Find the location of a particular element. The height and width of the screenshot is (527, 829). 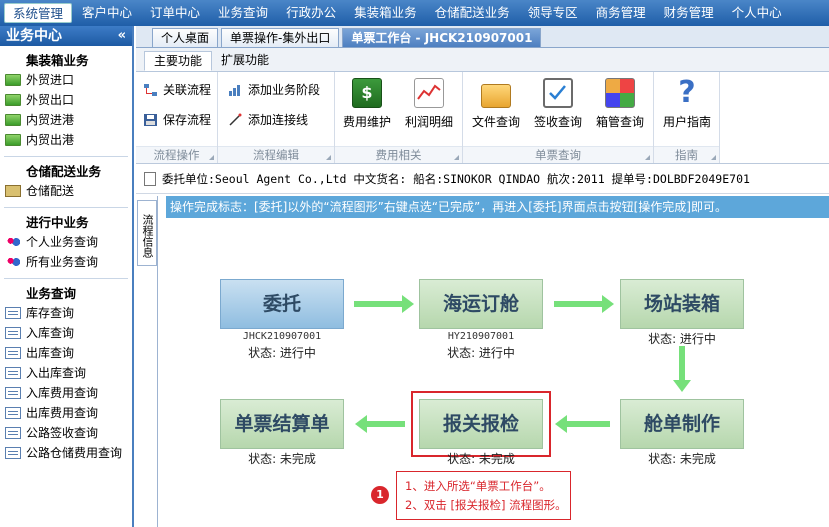

user-guide-label: 用户指南 is located at coordinates (686, 122).